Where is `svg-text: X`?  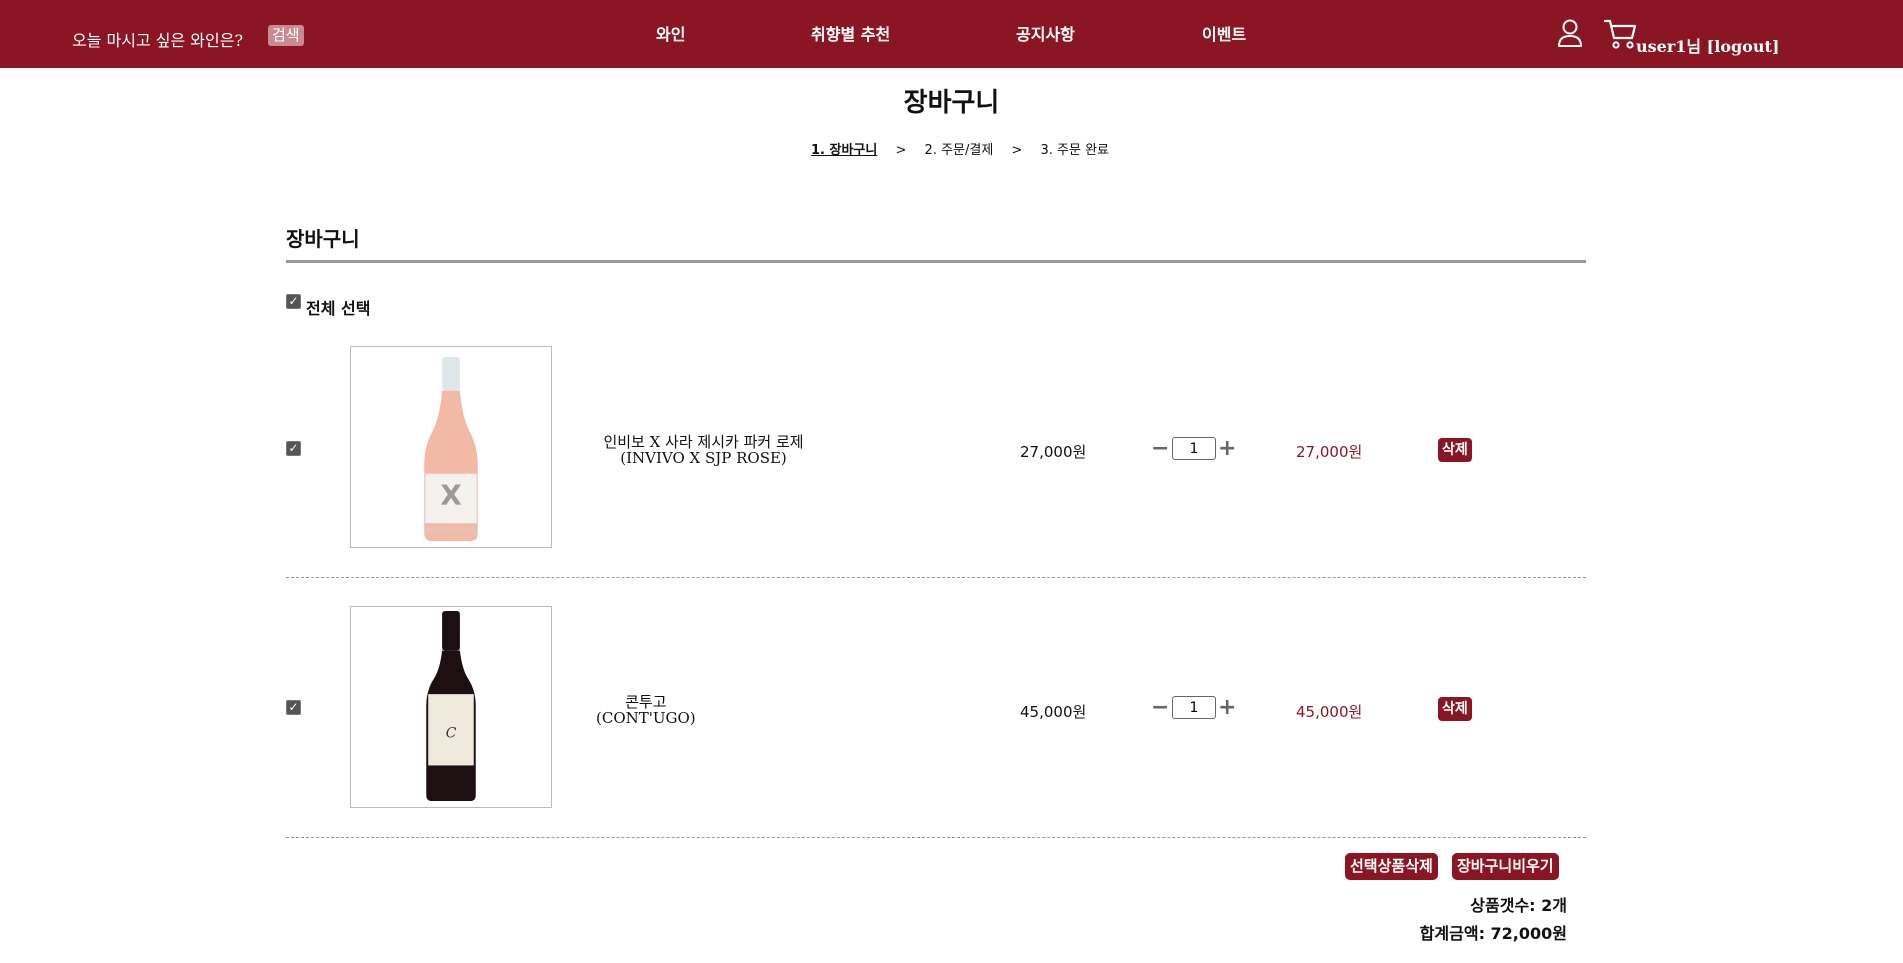 svg-text: X is located at coordinates (450, 494).